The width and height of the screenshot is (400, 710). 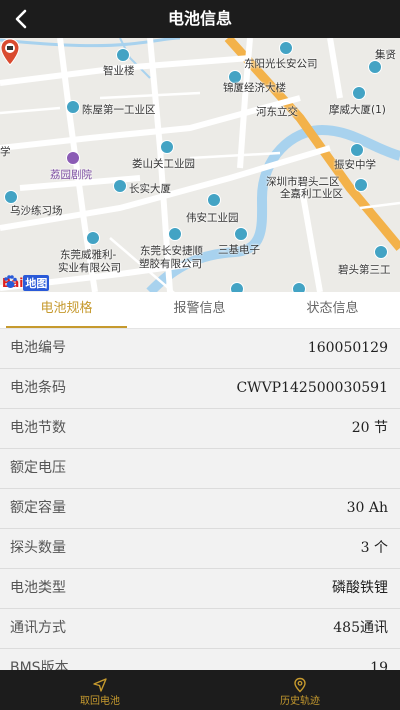 What do you see at coordinates (254, 88) in the screenshot?
I see `map-label: 锦厦经济大楼` at bounding box center [254, 88].